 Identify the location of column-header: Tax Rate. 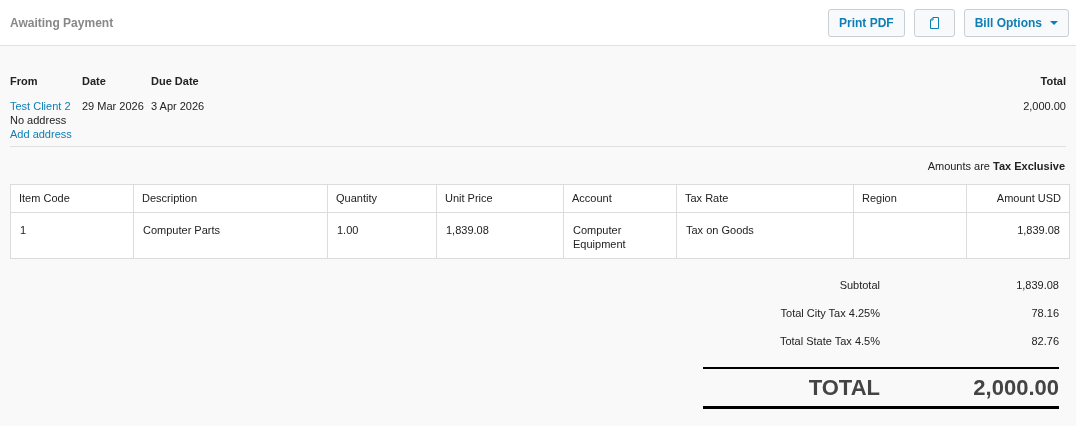
(765, 198).